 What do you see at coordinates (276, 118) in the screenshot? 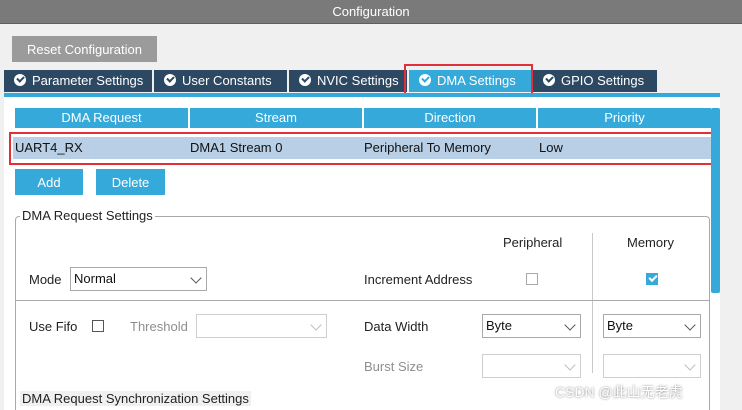
I see `column-header-stream: Stream` at bounding box center [276, 118].